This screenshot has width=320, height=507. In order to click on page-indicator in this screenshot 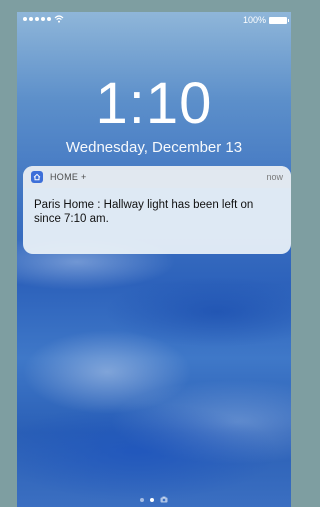, I will do `click(154, 499)`.